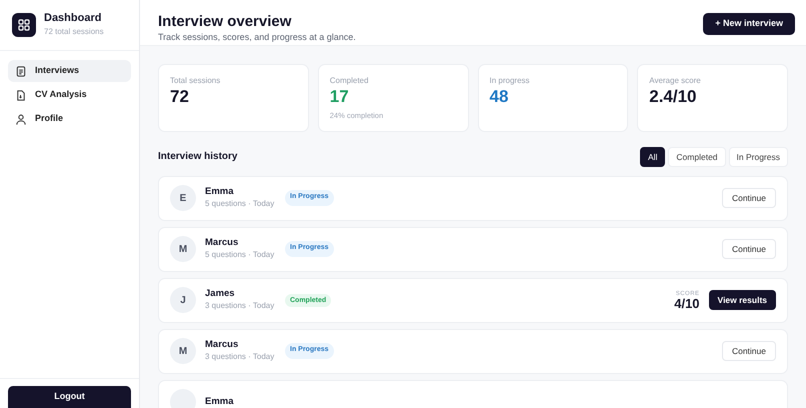 The height and width of the screenshot is (408, 806). I want to click on page-subtitle: Track sessions, scores, and progress at a glance., so click(257, 37).